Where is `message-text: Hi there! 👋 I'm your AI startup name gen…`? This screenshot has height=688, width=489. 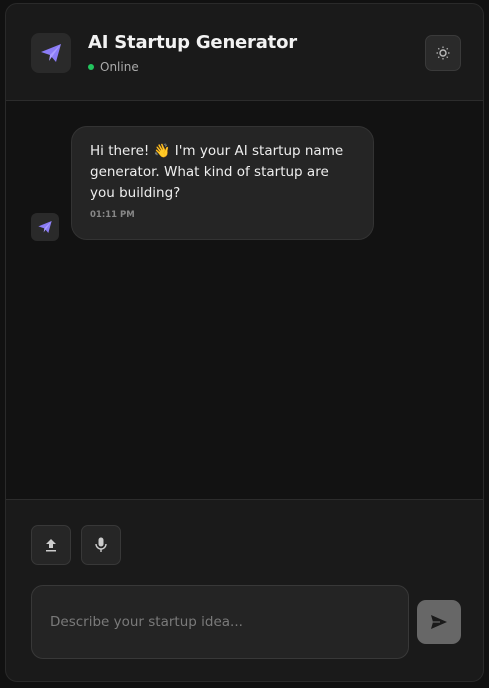 message-text: Hi there! 👋 I'm your AI startup name gen… is located at coordinates (217, 172).